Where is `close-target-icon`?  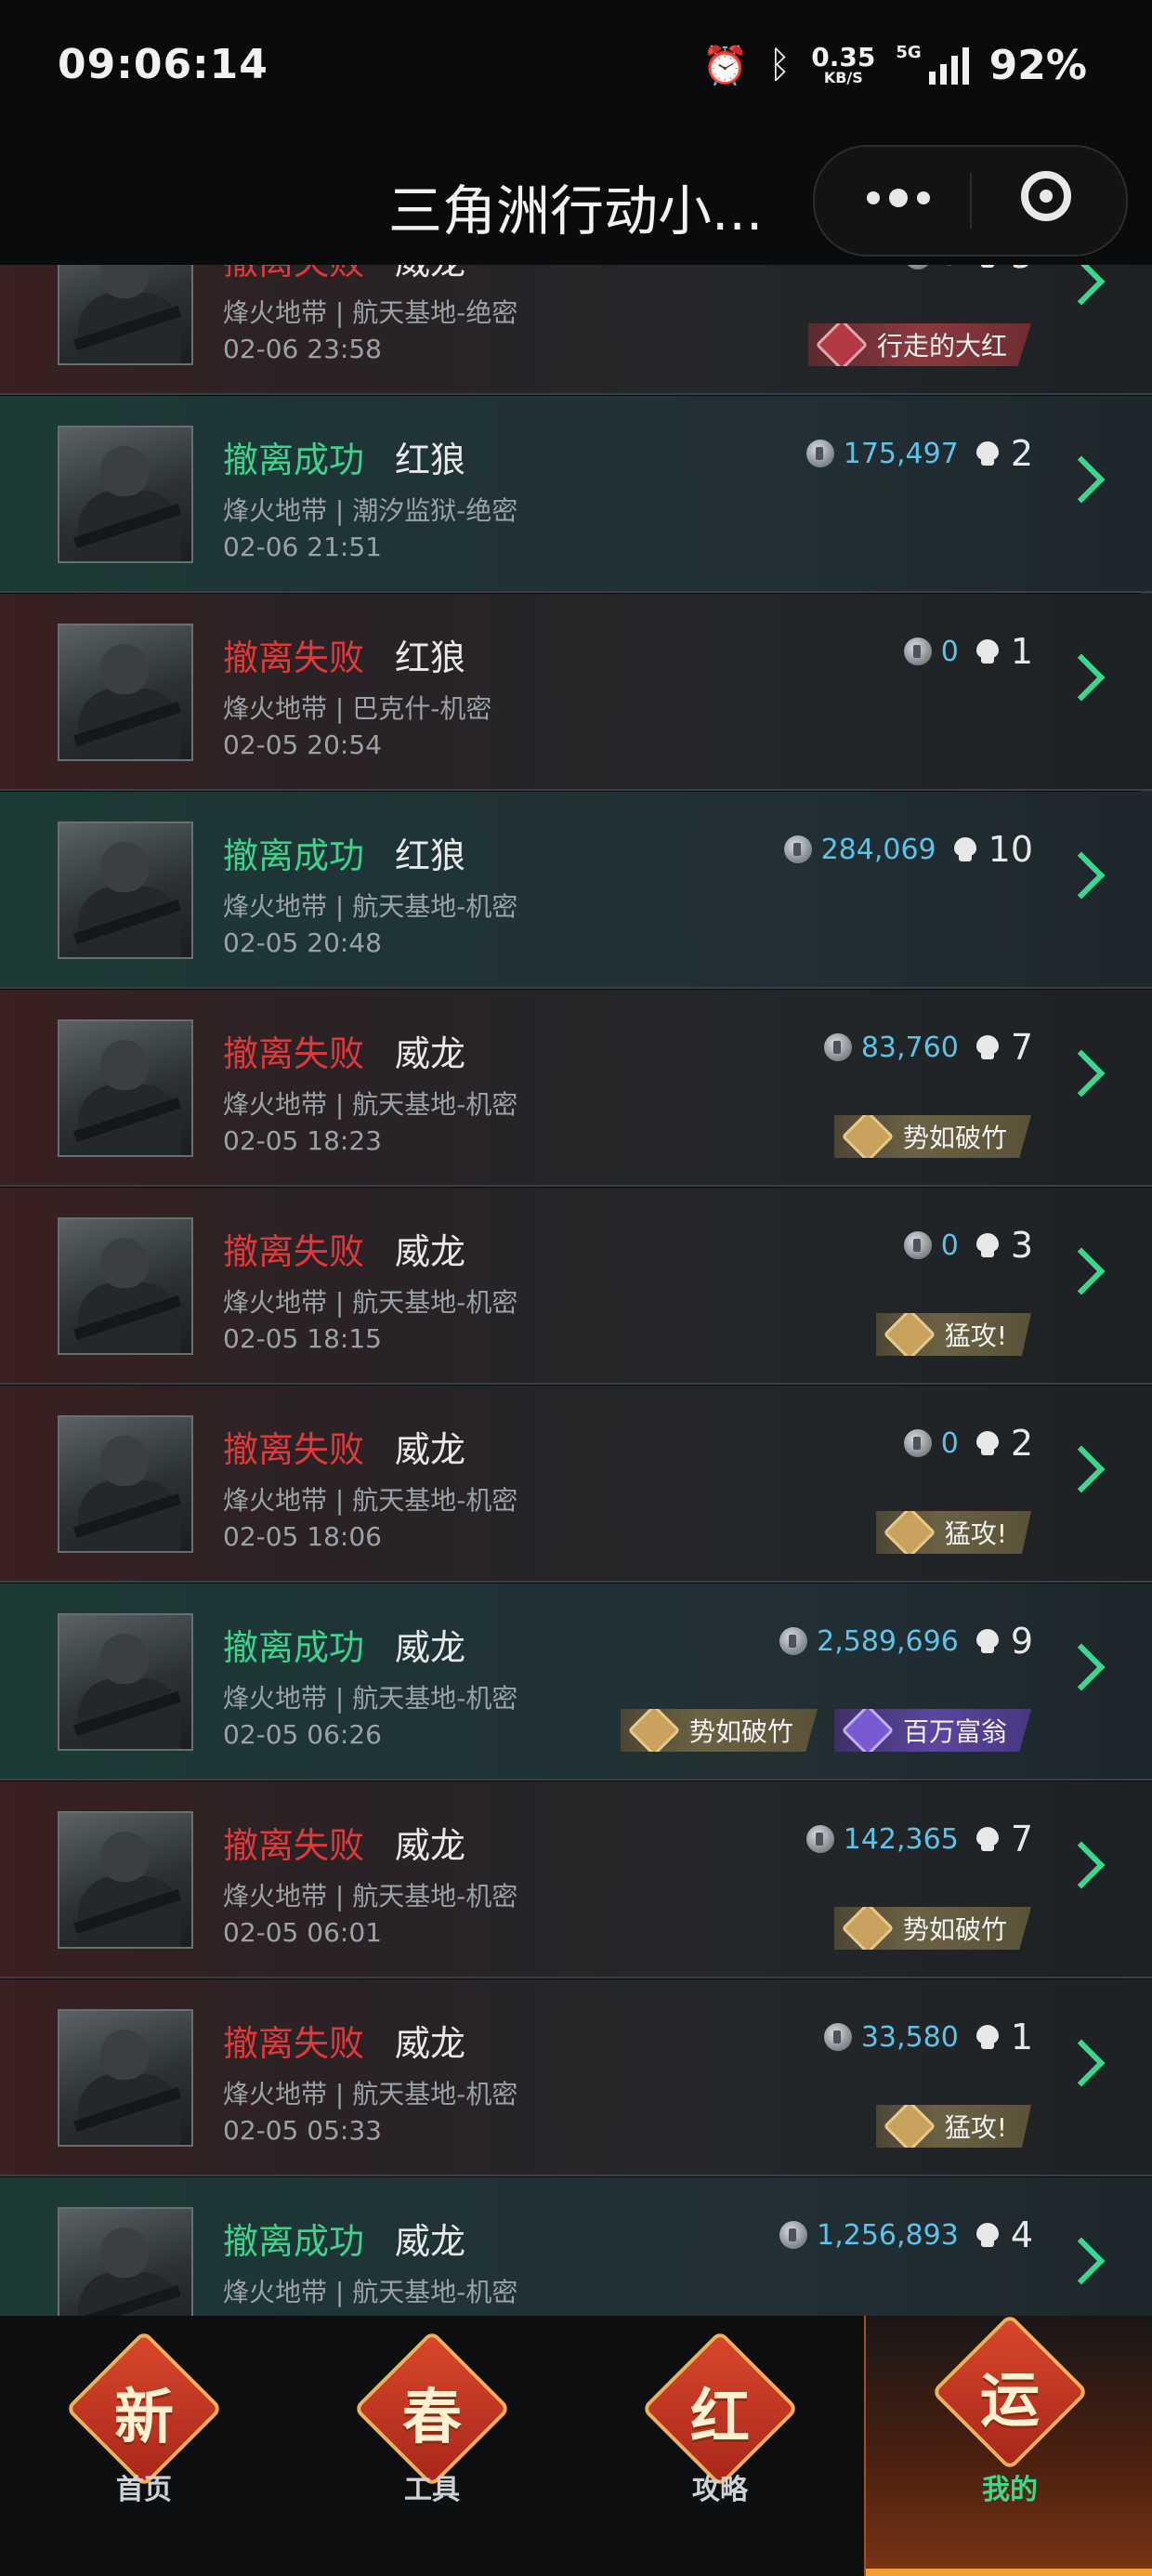 close-target-icon is located at coordinates (1046, 196).